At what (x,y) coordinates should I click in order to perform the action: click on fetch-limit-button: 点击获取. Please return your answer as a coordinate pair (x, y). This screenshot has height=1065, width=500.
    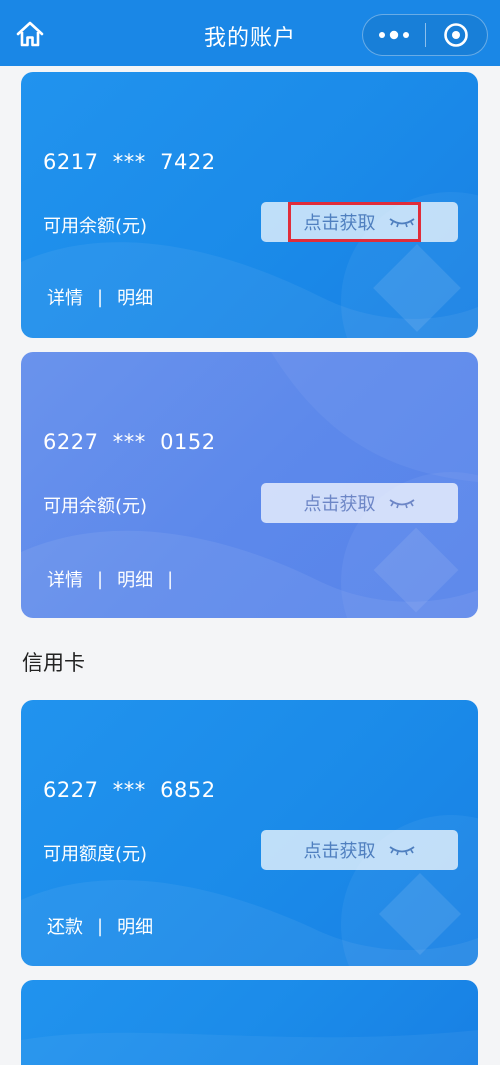
    Looking at the image, I should click on (359, 850).